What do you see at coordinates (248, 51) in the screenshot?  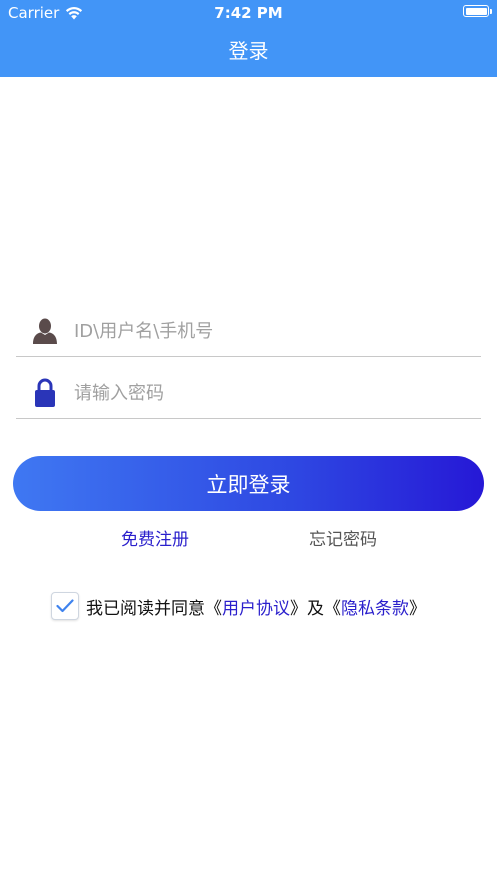 I see `page-title: 登录` at bounding box center [248, 51].